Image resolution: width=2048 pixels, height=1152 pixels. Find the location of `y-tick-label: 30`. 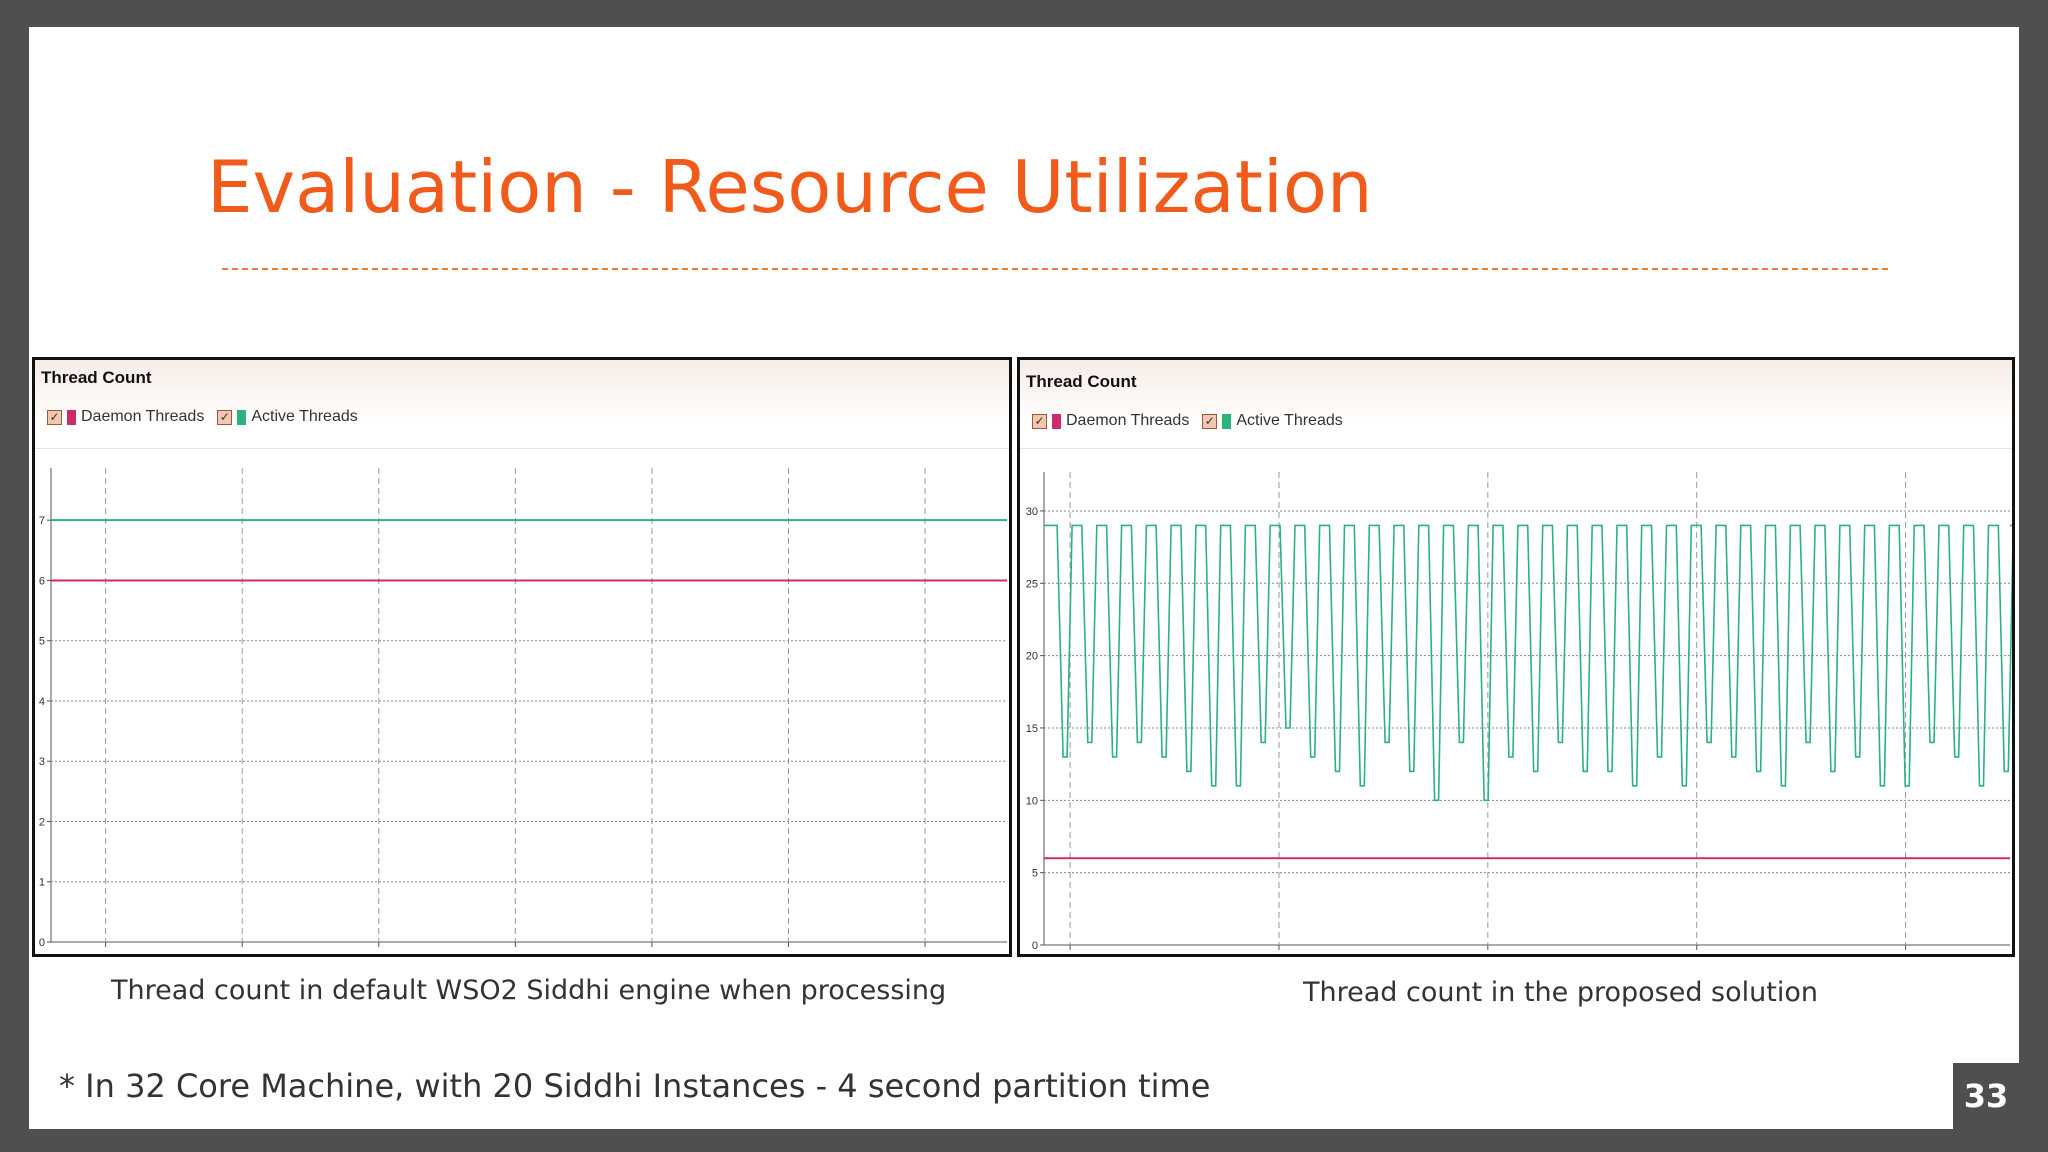

y-tick-label: 30 is located at coordinates (1032, 512).